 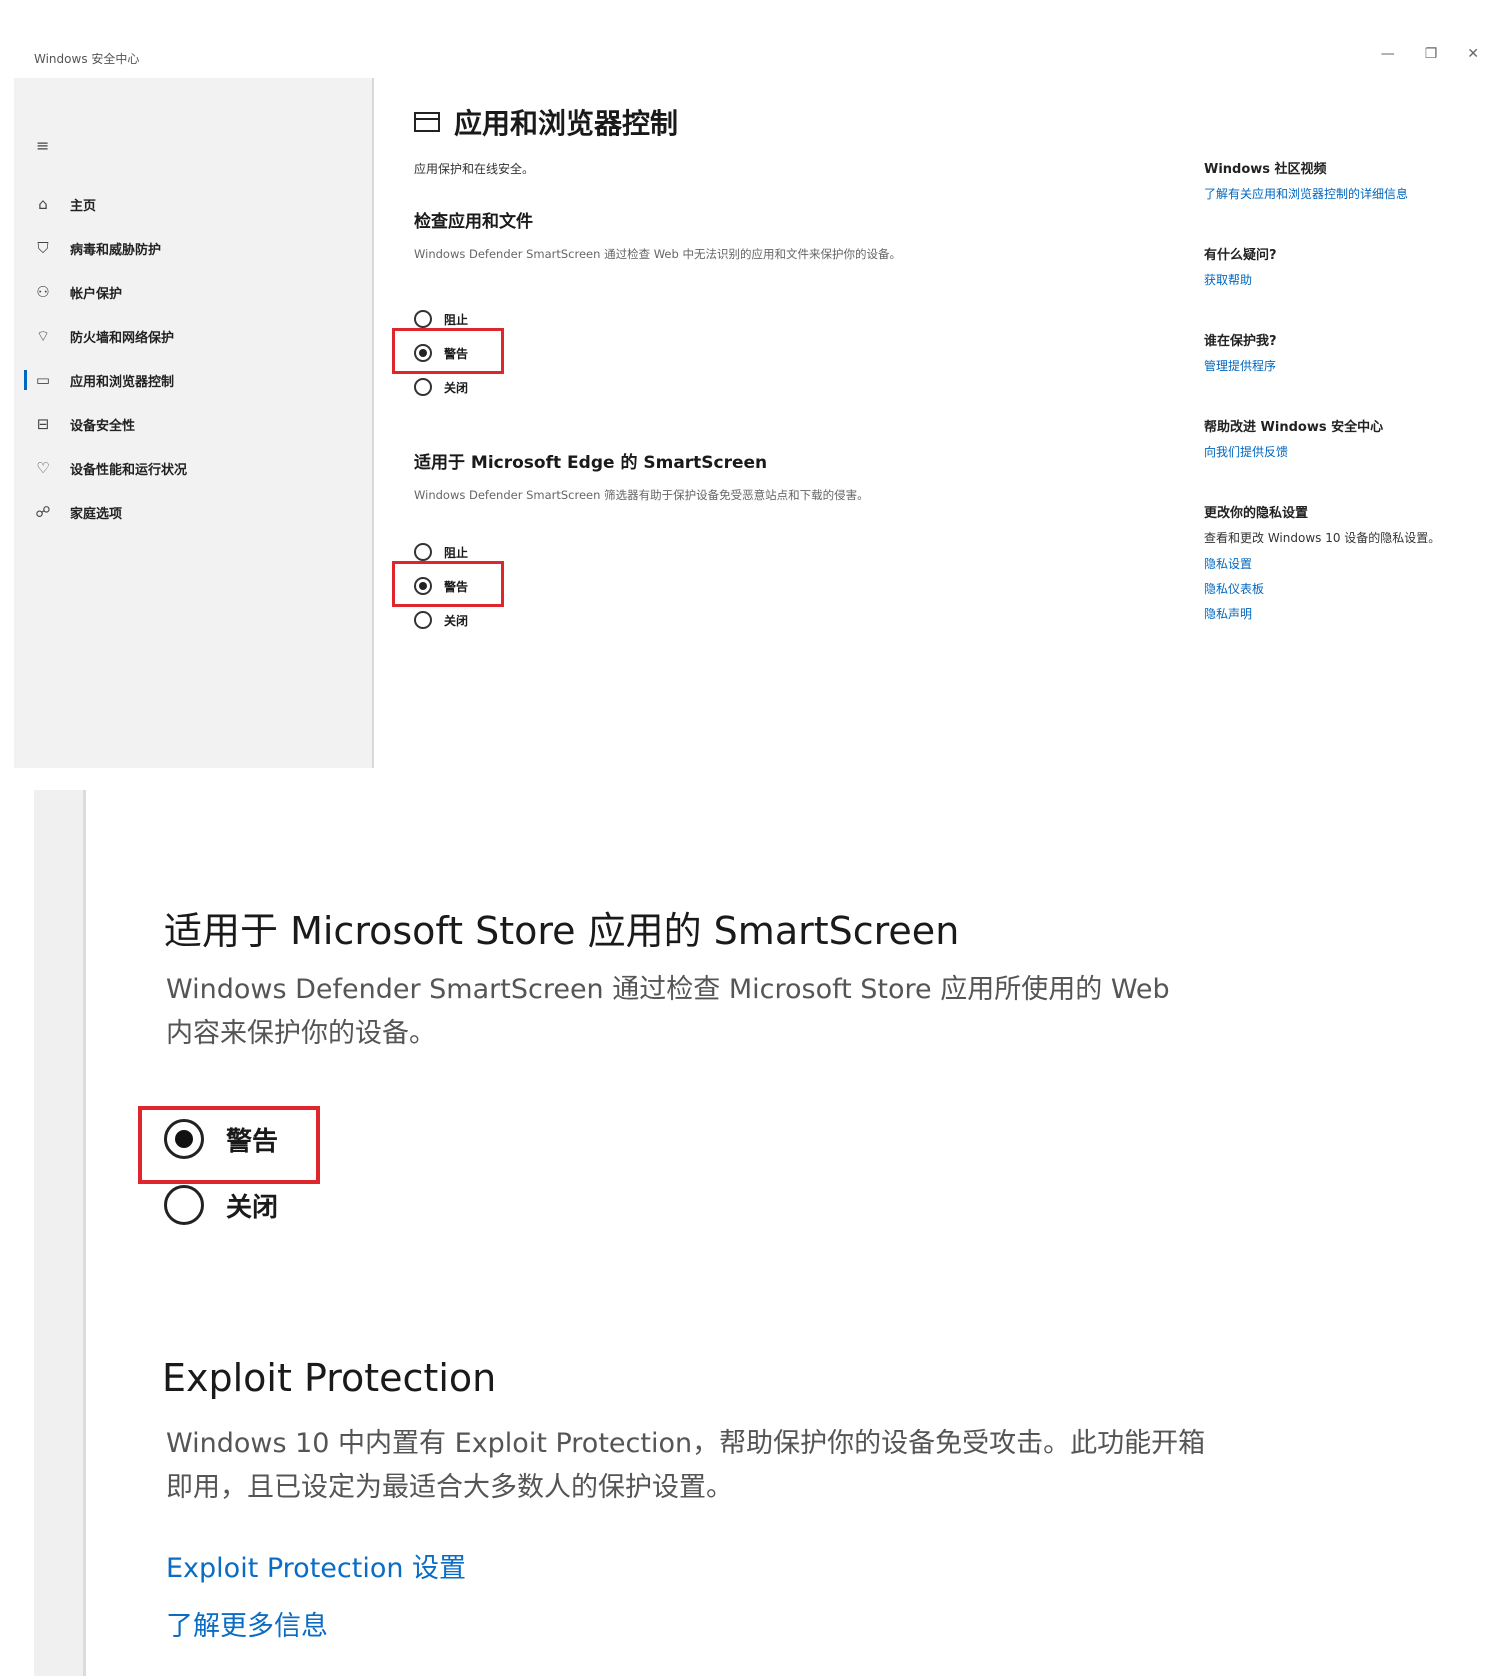 What do you see at coordinates (197, 248) in the screenshot?
I see `sidebar-item-virus-protection: ⛉ 病毒和威胁防护` at bounding box center [197, 248].